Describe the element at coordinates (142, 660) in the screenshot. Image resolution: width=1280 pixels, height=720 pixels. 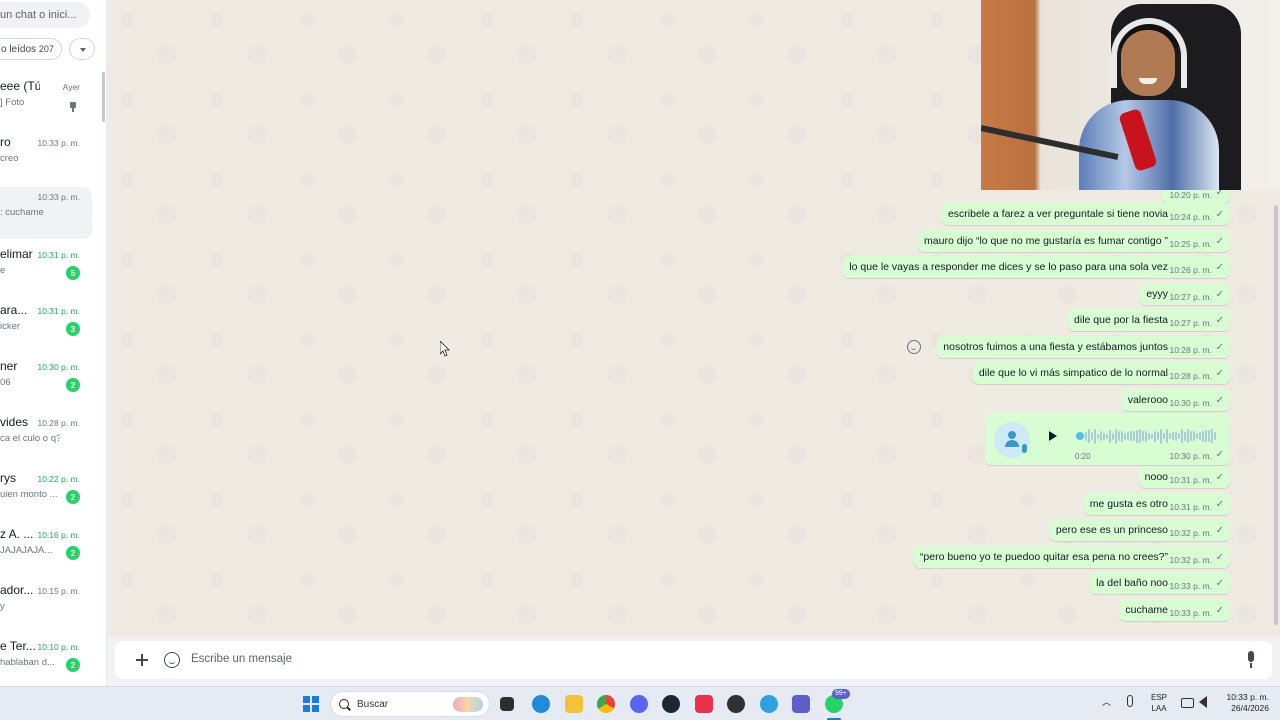
I see `attach-plus-icon` at that location.